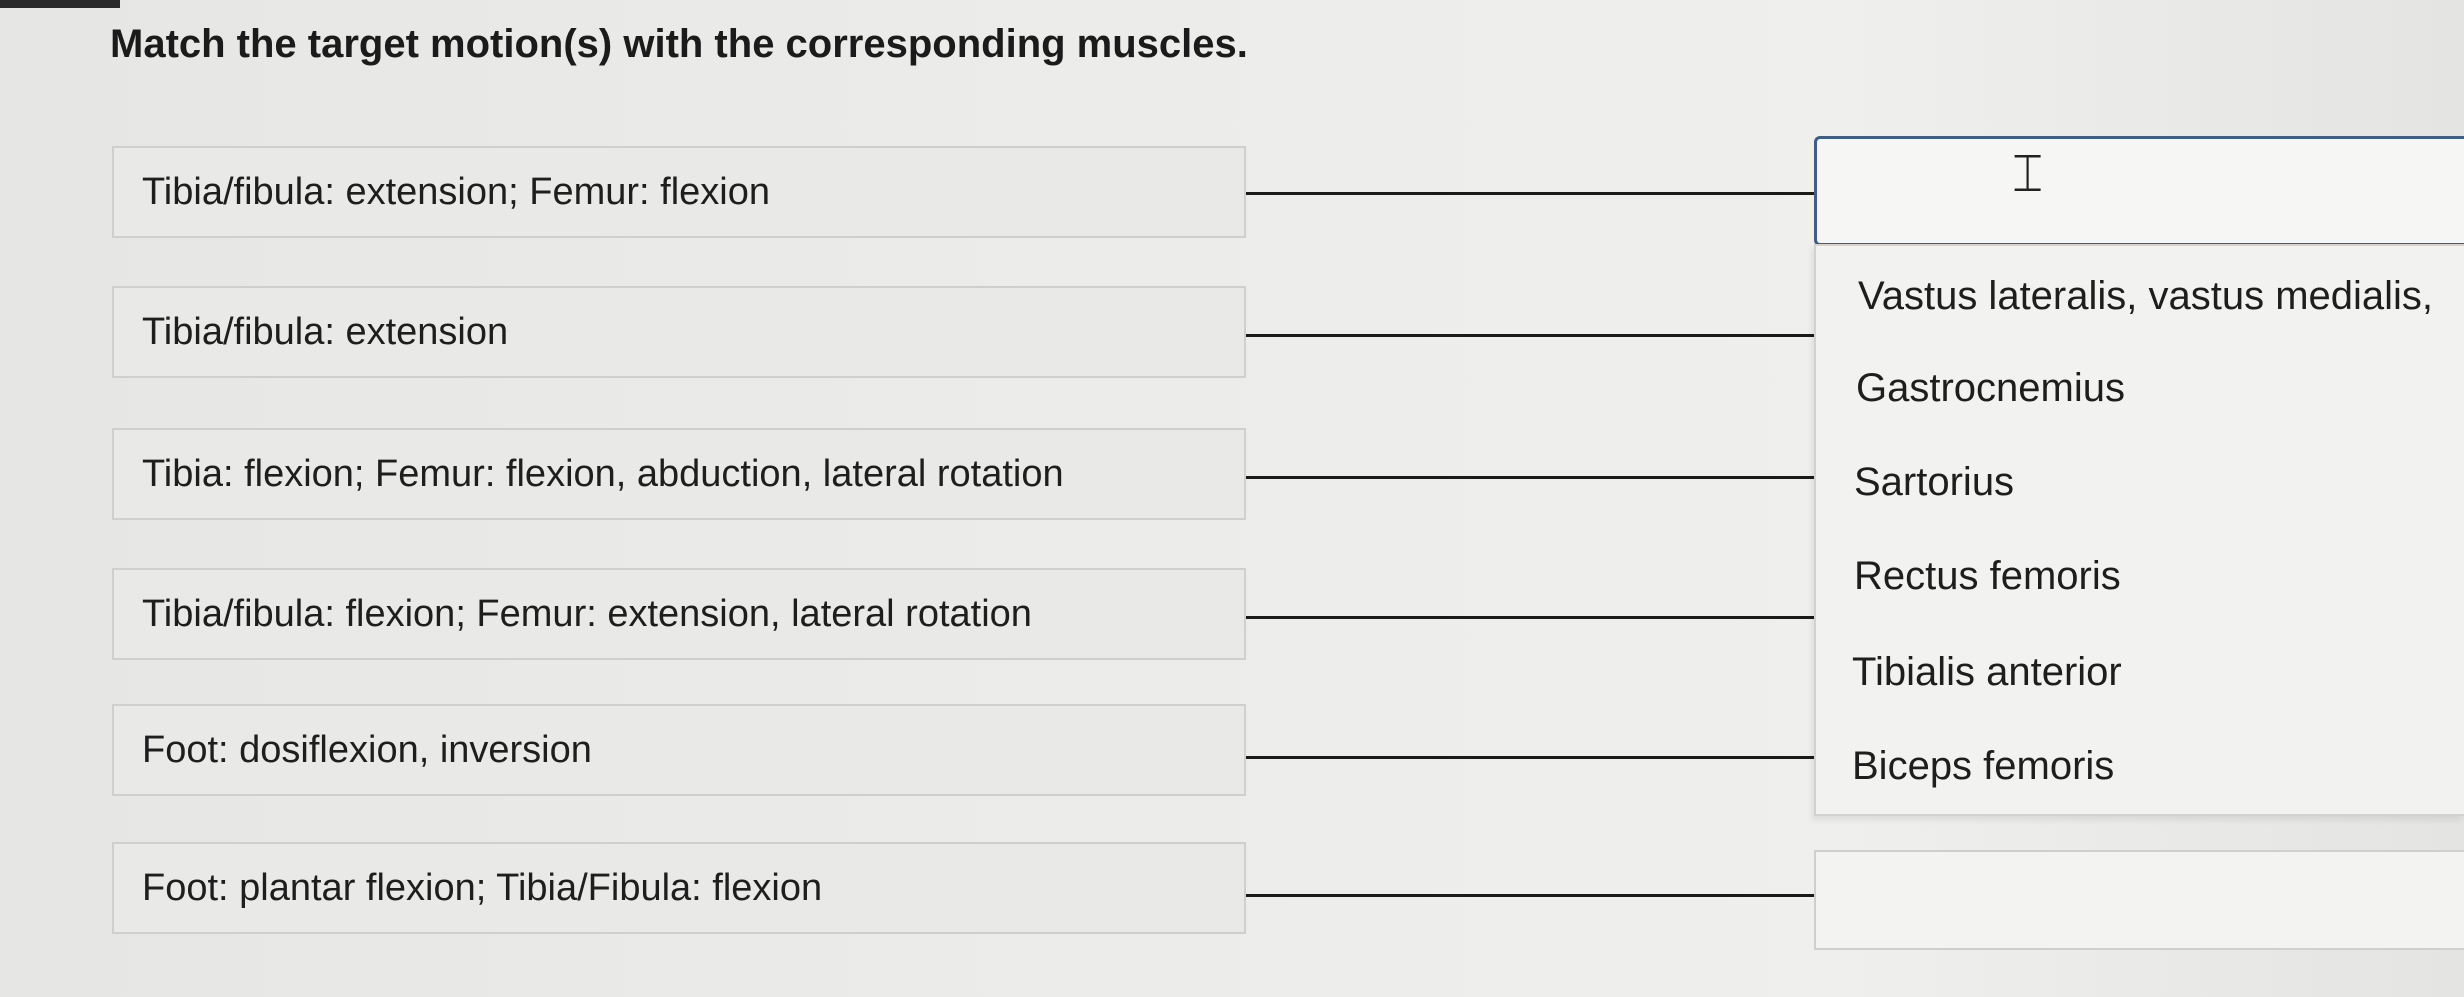  Describe the element at coordinates (1987, 576) in the screenshot. I see `dropdown-option: Rectus femoris` at that location.